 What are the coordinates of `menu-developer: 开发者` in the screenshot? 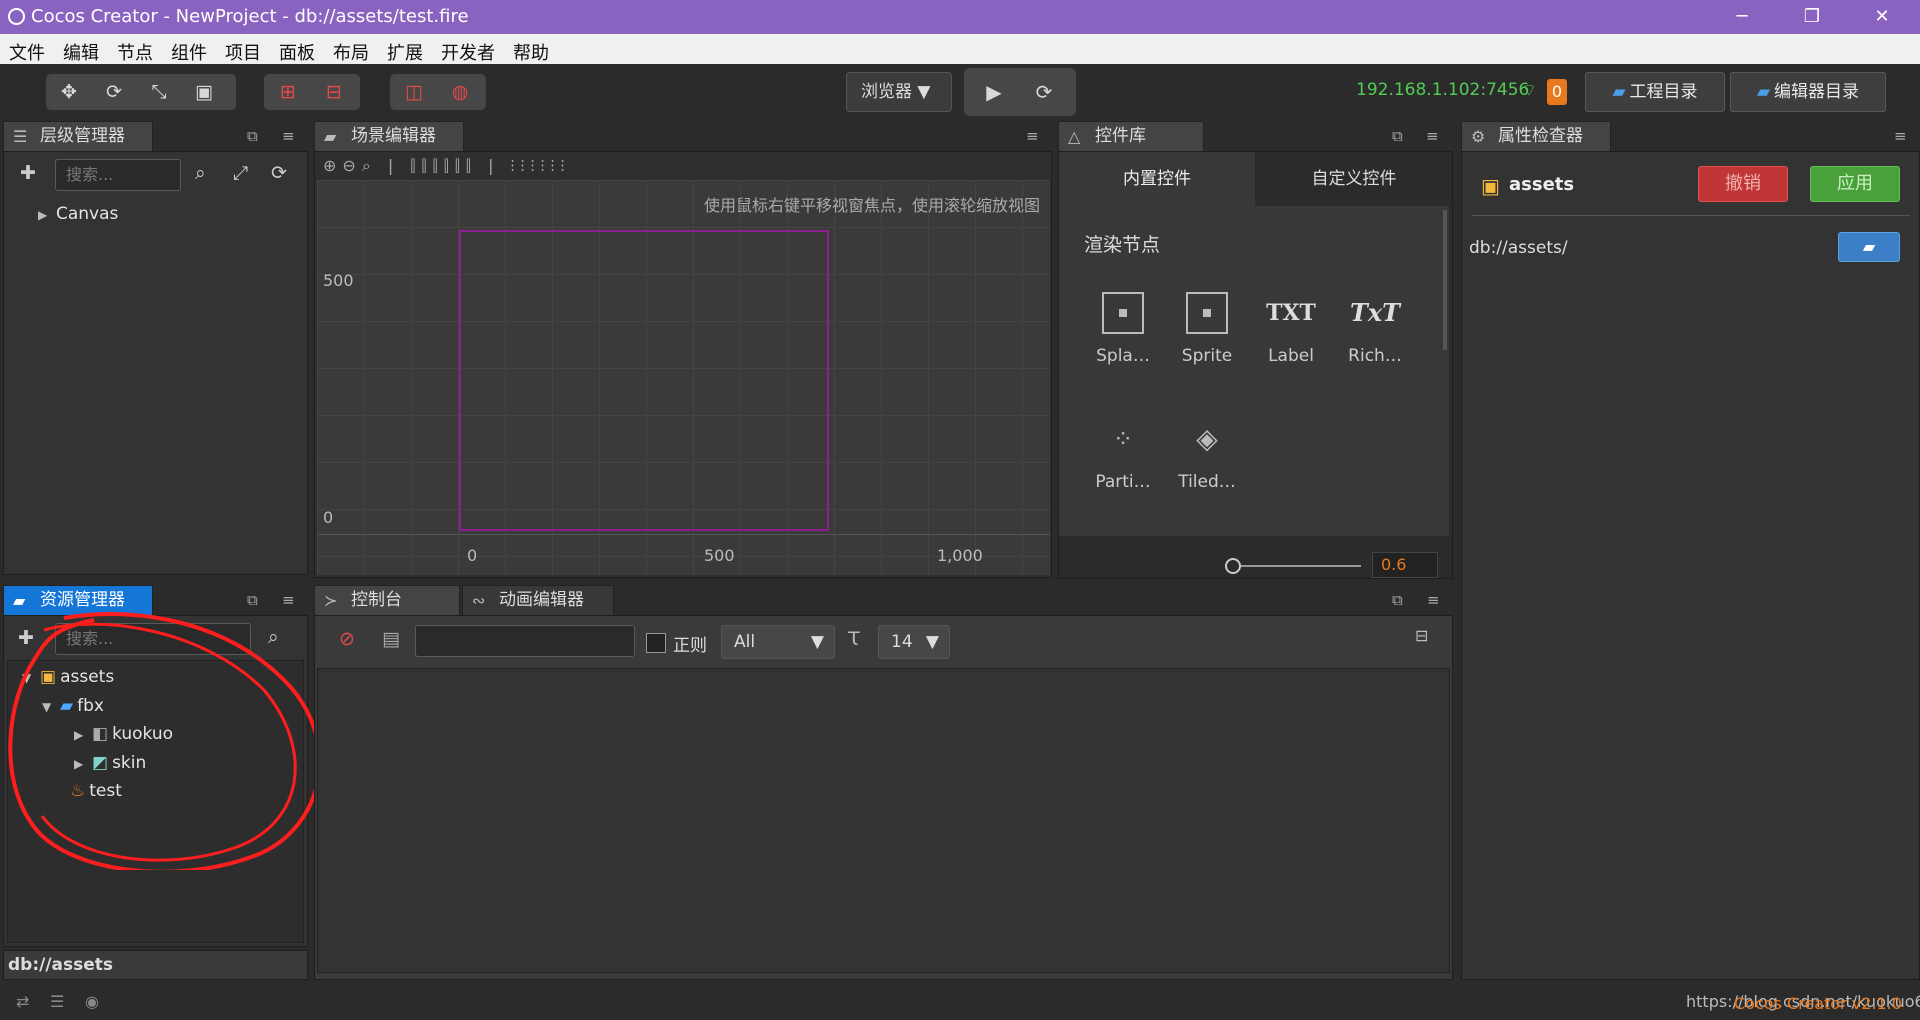 It's located at (468, 52).